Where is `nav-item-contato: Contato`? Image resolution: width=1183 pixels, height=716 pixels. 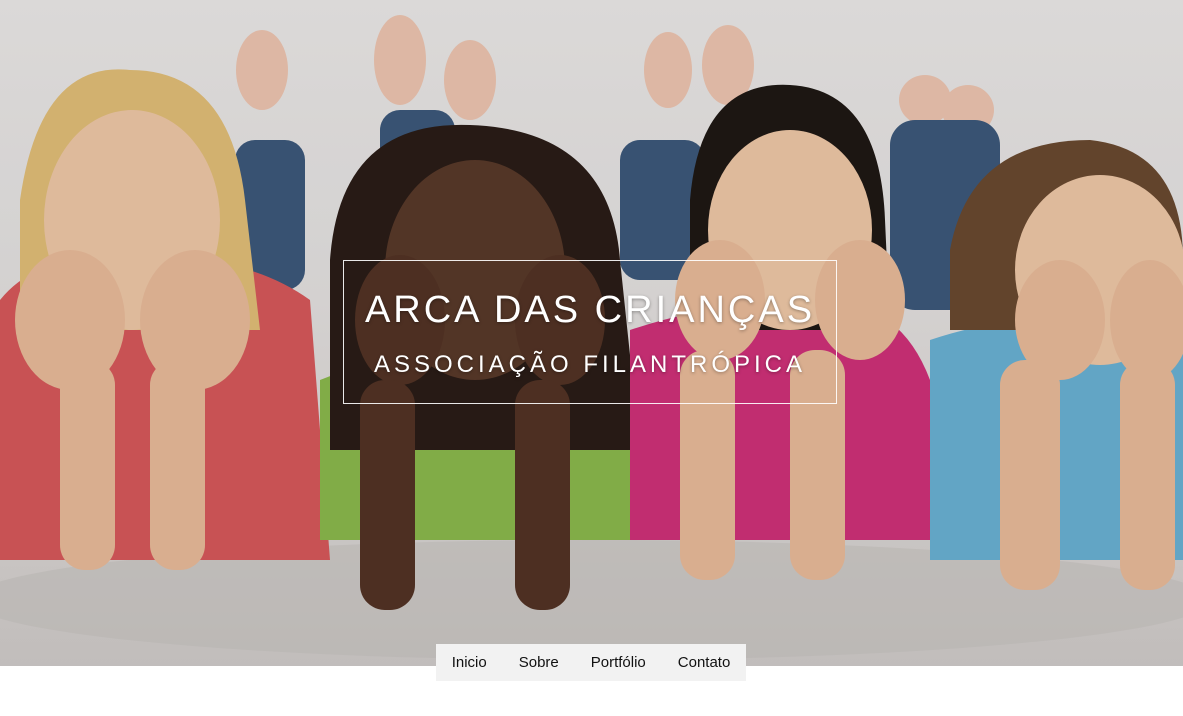
nav-item-contato: Contato is located at coordinates (704, 662).